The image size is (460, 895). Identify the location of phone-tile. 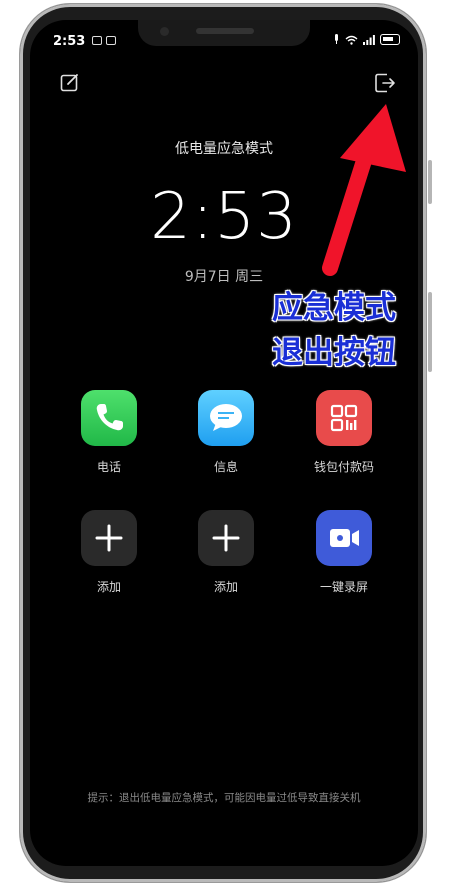
(109, 418).